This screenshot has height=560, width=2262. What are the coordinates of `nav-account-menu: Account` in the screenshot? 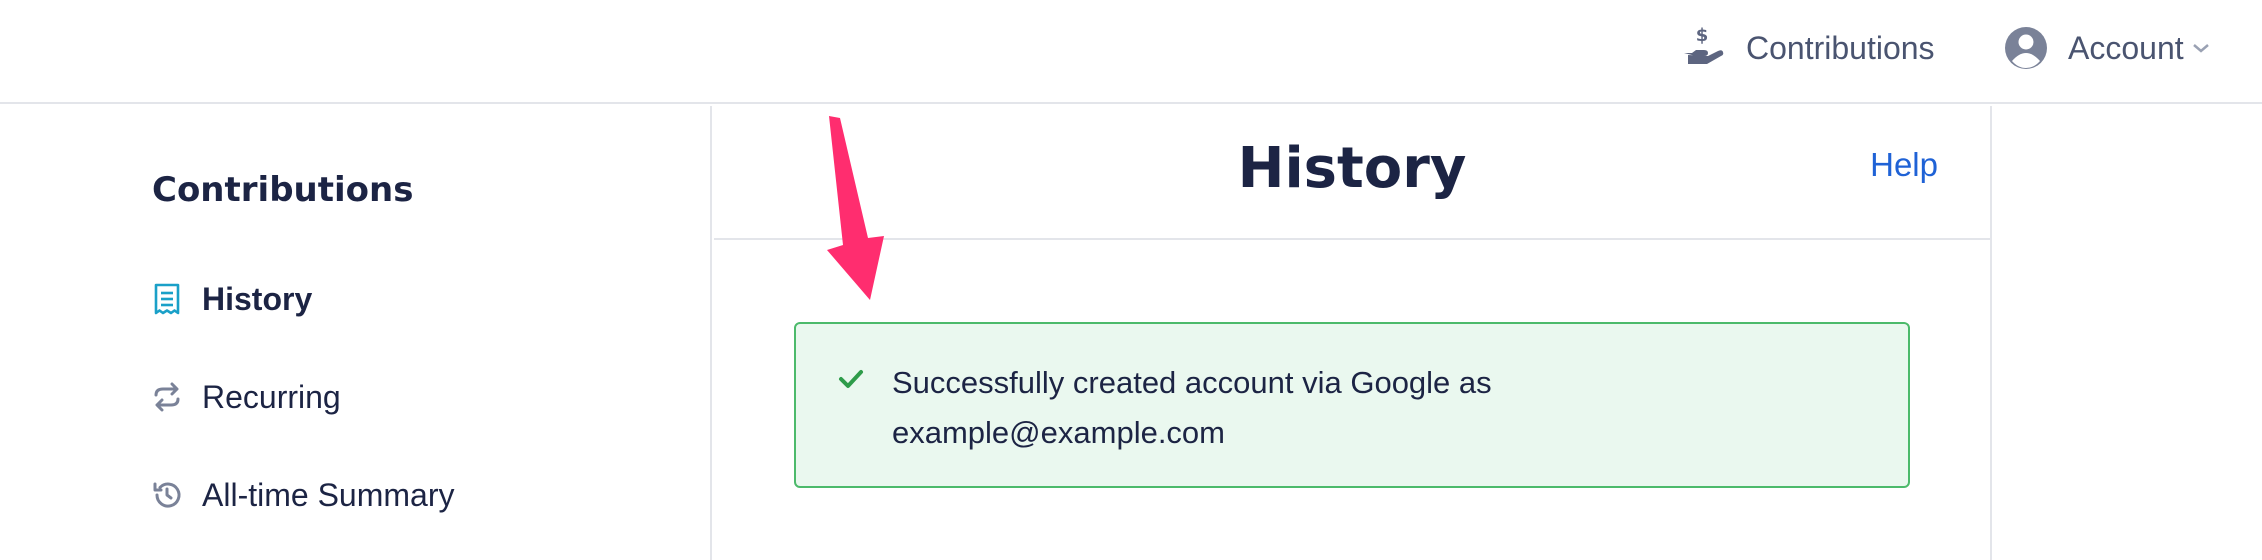 It's located at (2107, 48).